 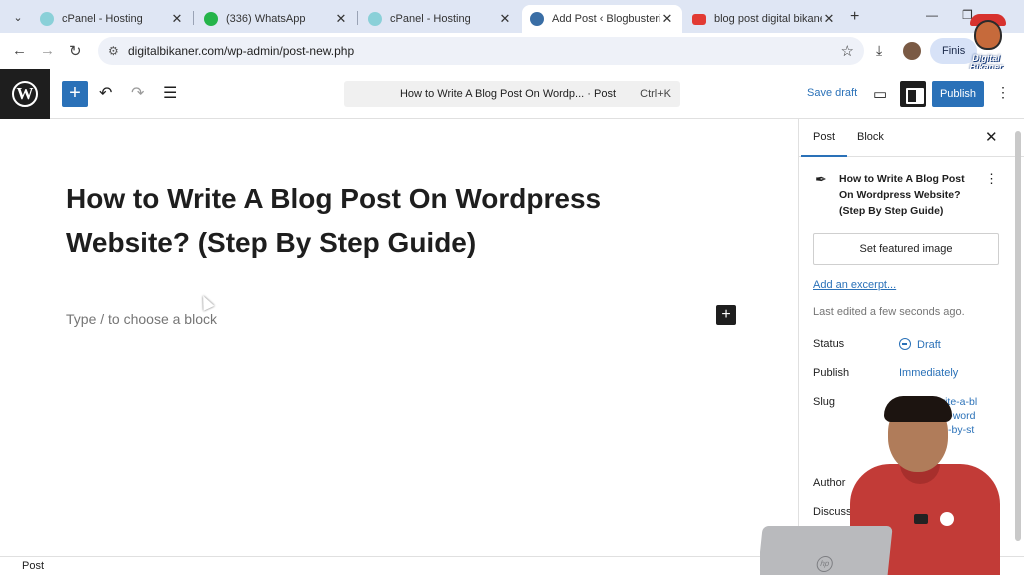 What do you see at coordinates (826, 550) in the screenshot?
I see `presenter-laptop: hp` at bounding box center [826, 550].